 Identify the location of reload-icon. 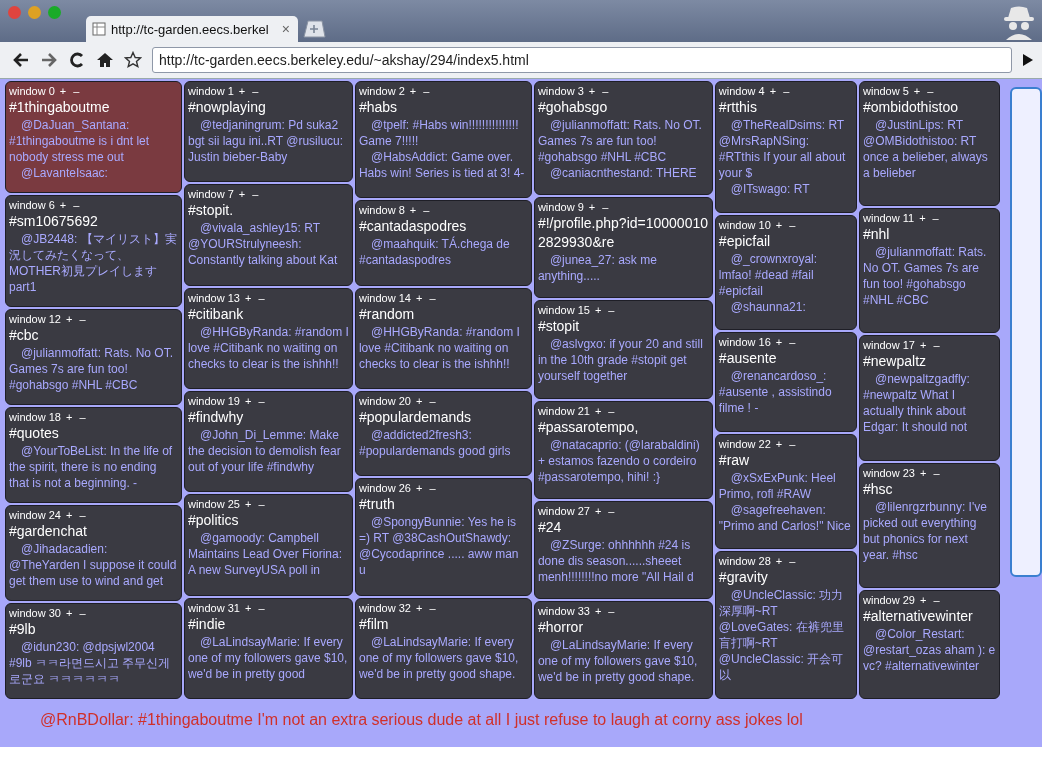
(77, 60).